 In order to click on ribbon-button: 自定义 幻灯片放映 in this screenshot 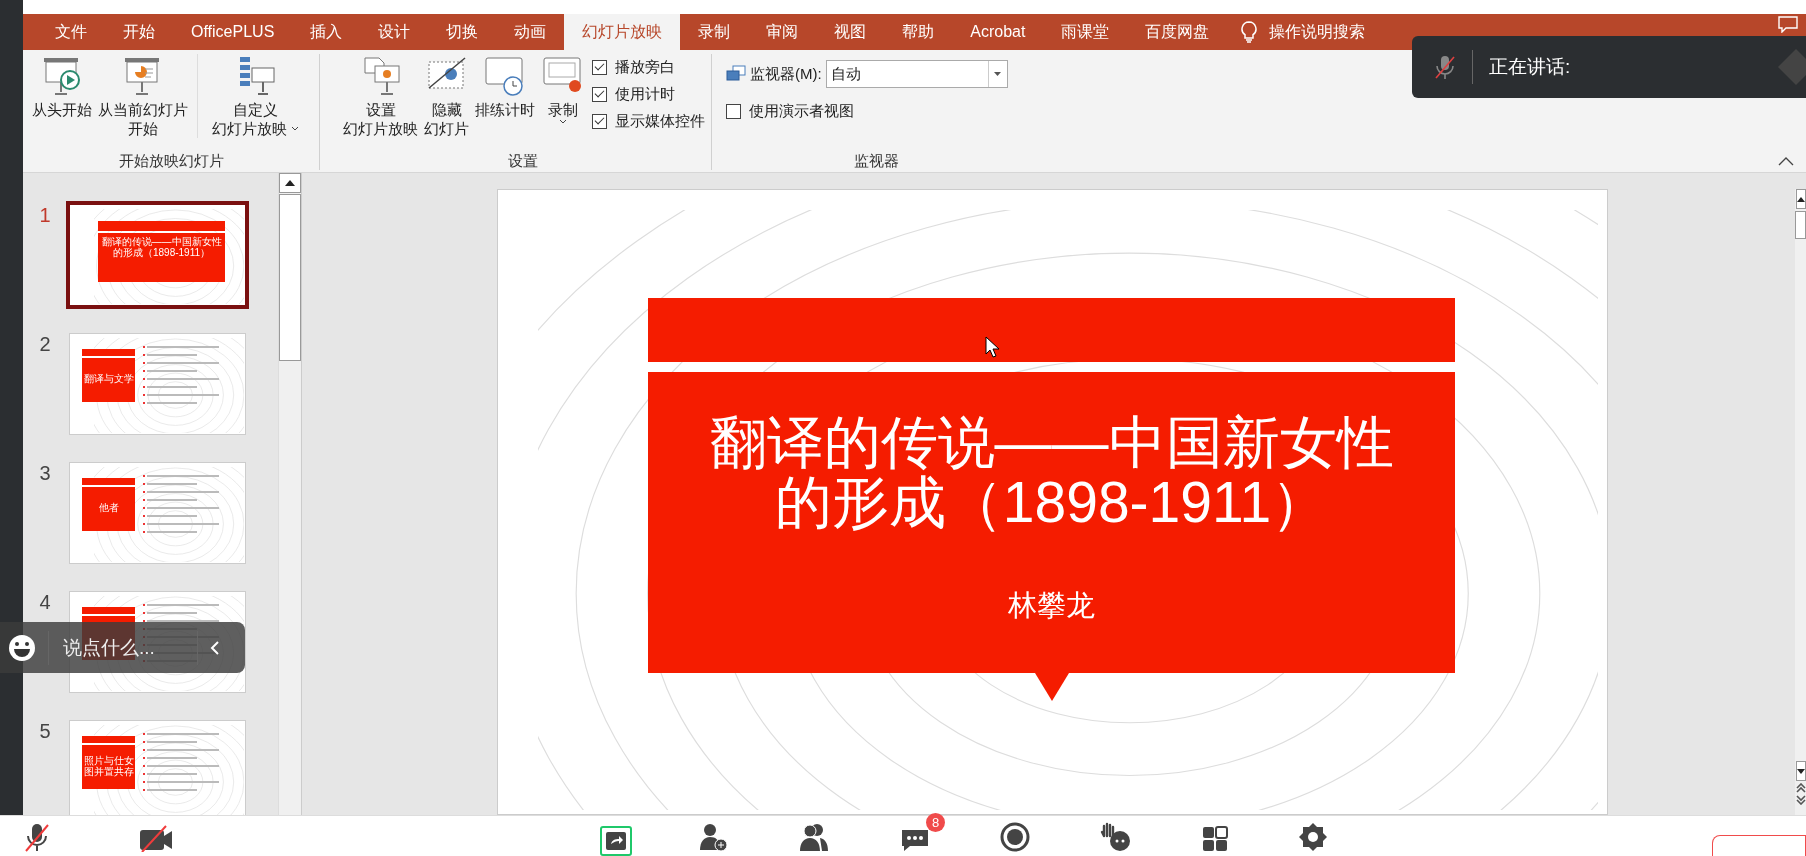, I will do `click(255, 96)`.